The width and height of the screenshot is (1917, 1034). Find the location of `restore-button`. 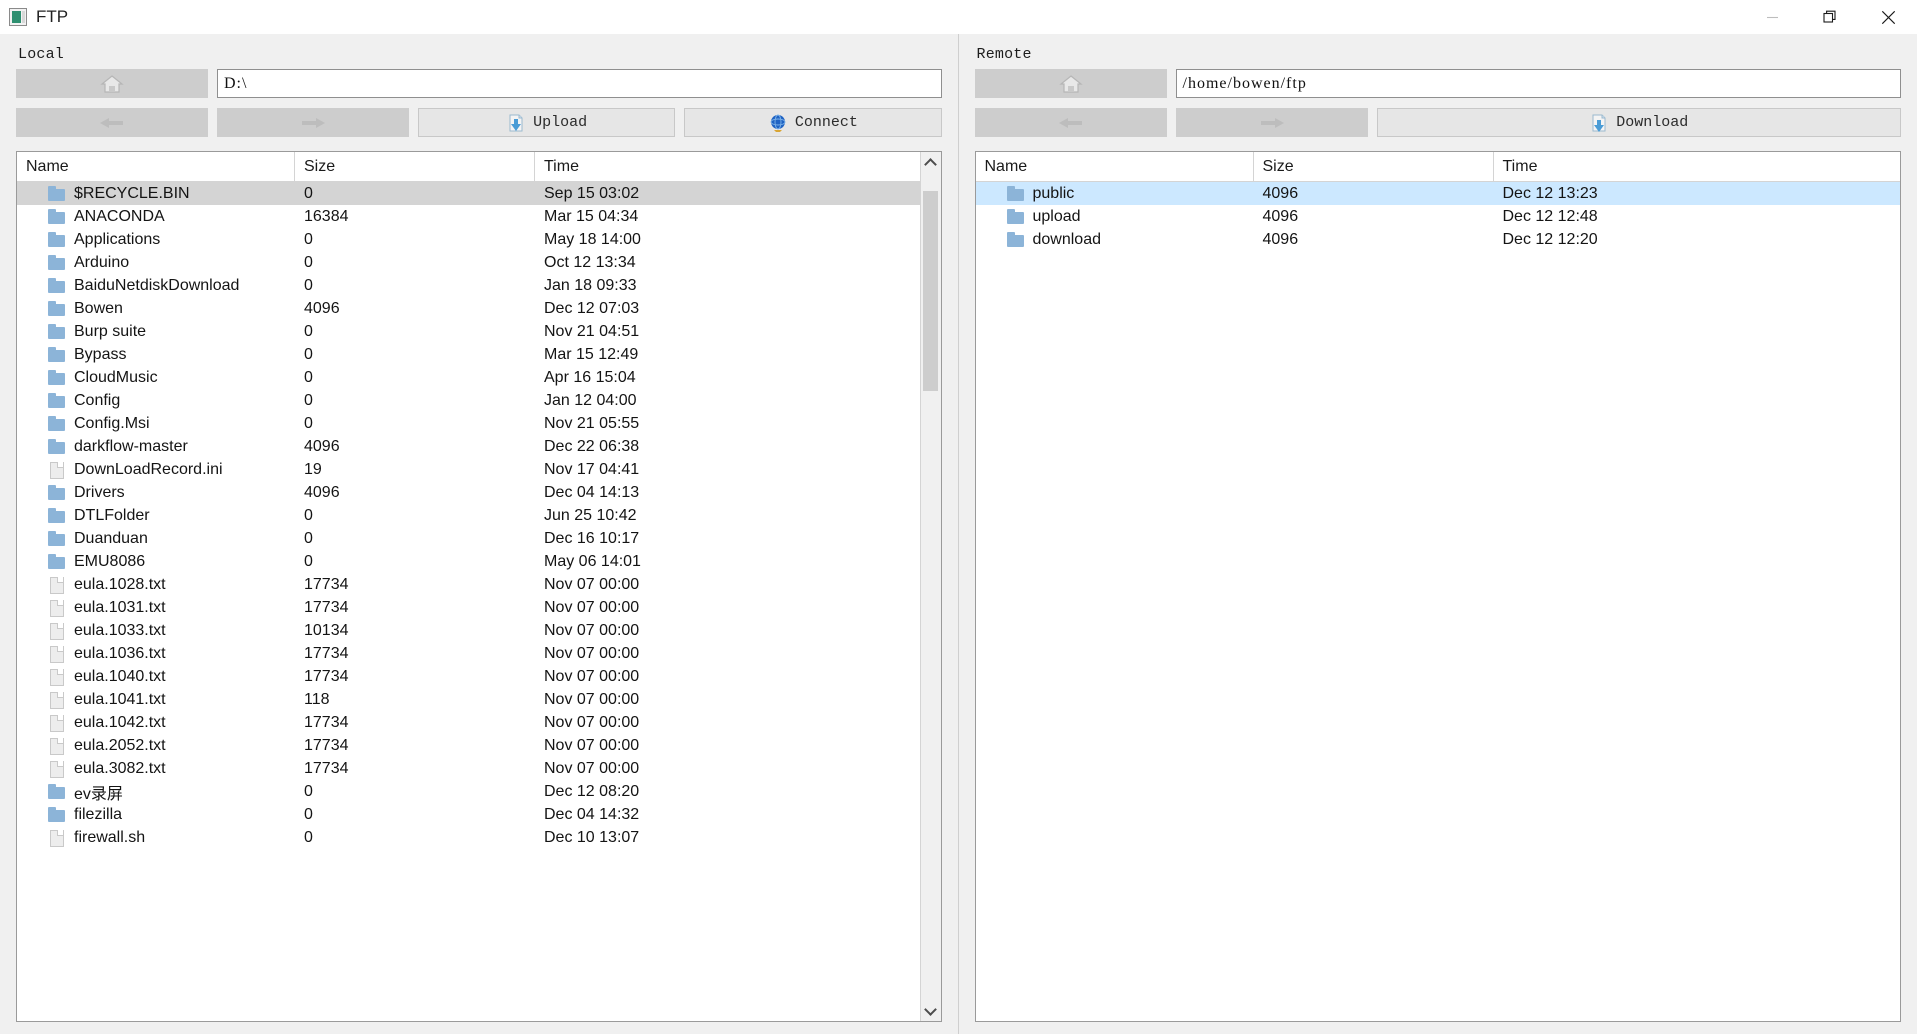

restore-button is located at coordinates (1830, 17).